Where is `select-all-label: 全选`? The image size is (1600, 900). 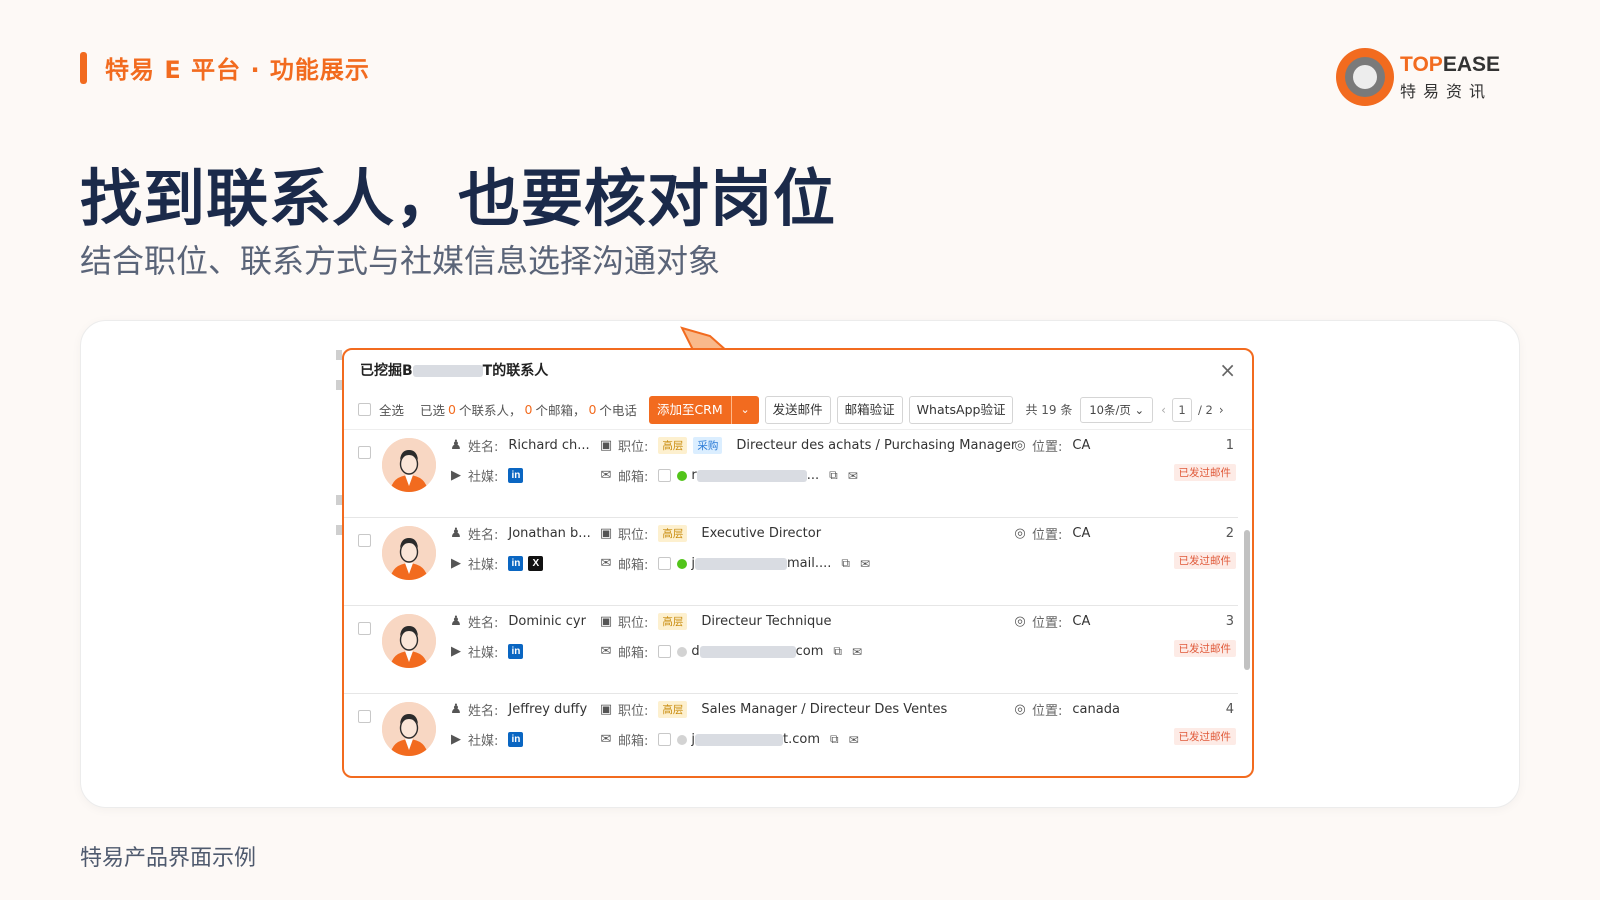 select-all-label: 全选 is located at coordinates (391, 409).